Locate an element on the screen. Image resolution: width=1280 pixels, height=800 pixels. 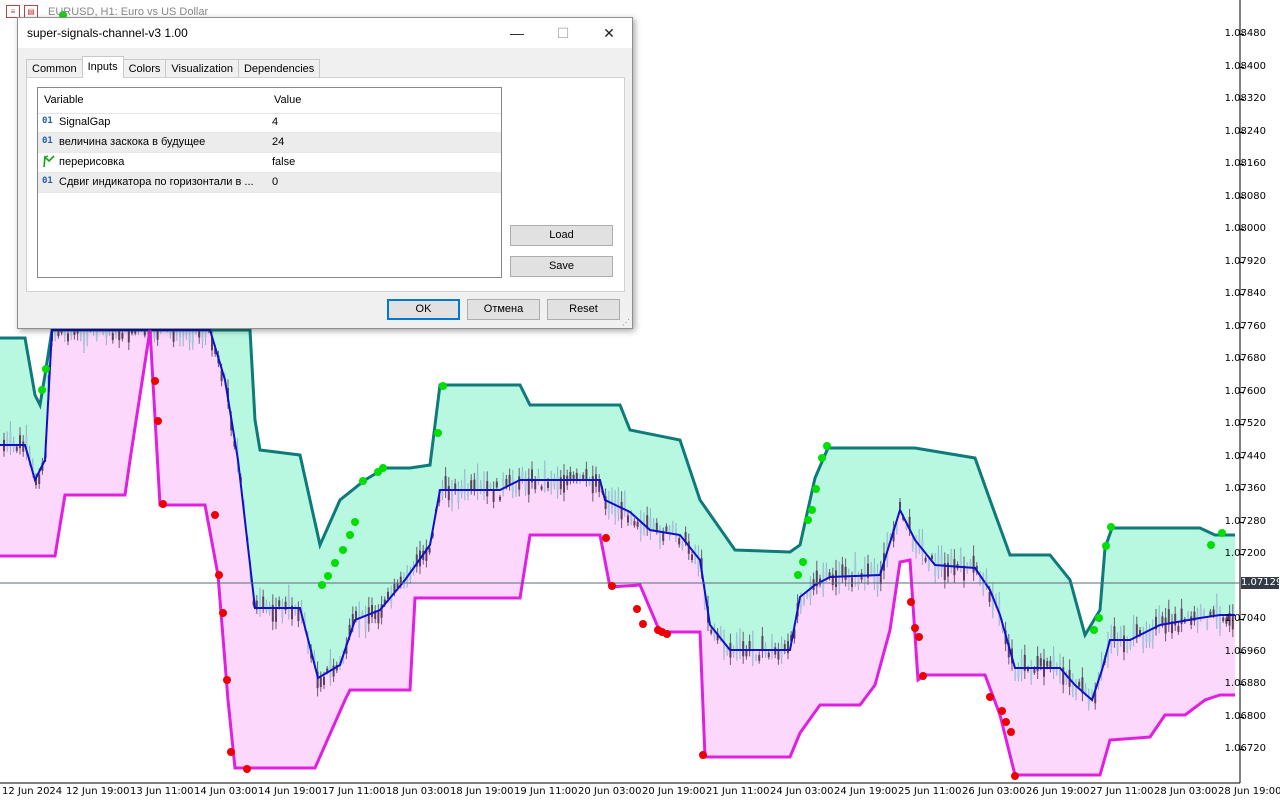
current-price-label: 1.07129 is located at coordinates (1260, 583).